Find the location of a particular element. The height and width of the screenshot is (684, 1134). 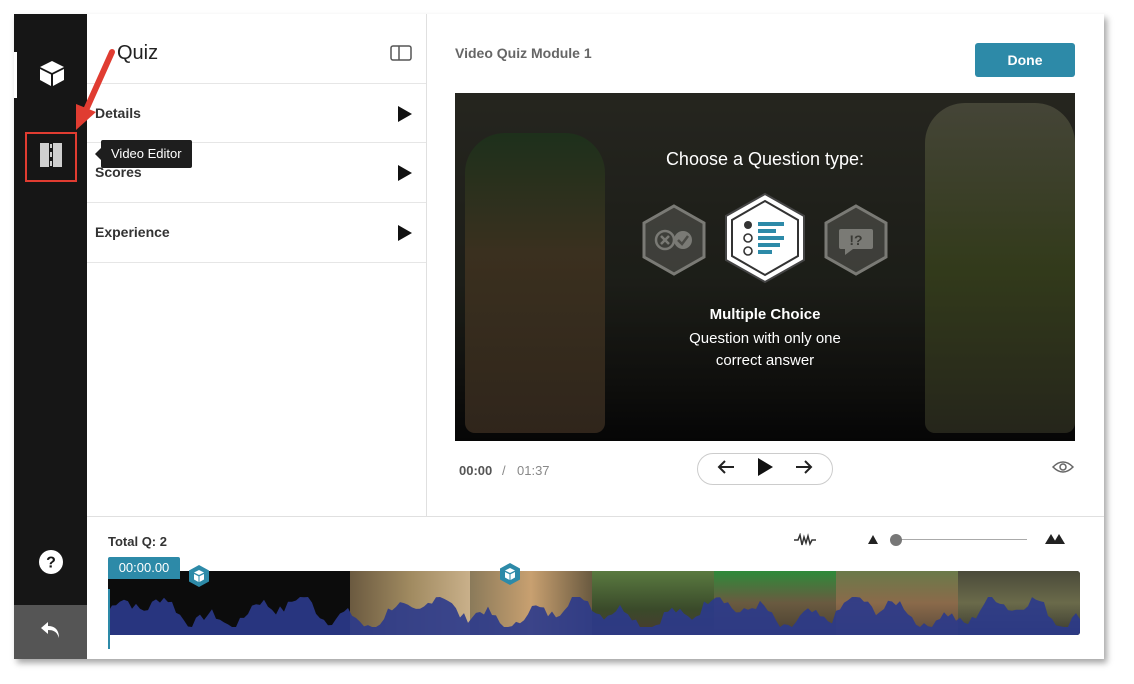

true-false-icon is located at coordinates (674, 240).